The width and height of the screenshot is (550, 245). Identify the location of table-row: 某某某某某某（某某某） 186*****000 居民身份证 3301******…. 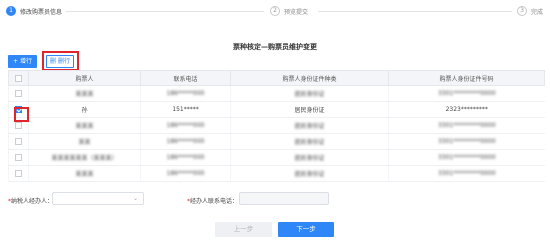
(276, 157).